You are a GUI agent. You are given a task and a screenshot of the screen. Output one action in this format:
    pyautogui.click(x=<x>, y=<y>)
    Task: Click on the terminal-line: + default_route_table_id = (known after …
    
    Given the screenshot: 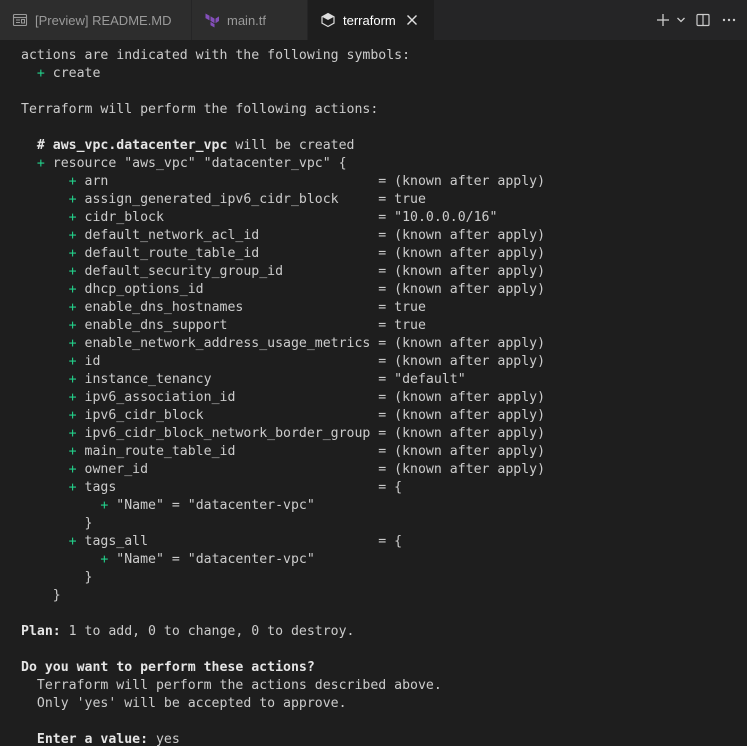 What is the action you would take?
    pyautogui.click(x=283, y=254)
    